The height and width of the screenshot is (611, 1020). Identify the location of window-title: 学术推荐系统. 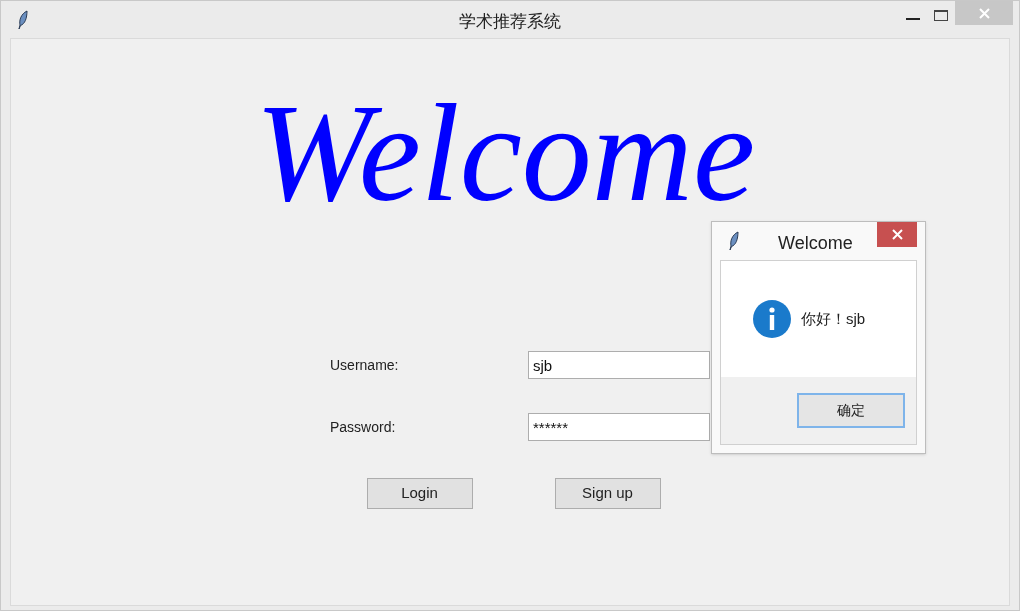
(510, 22).